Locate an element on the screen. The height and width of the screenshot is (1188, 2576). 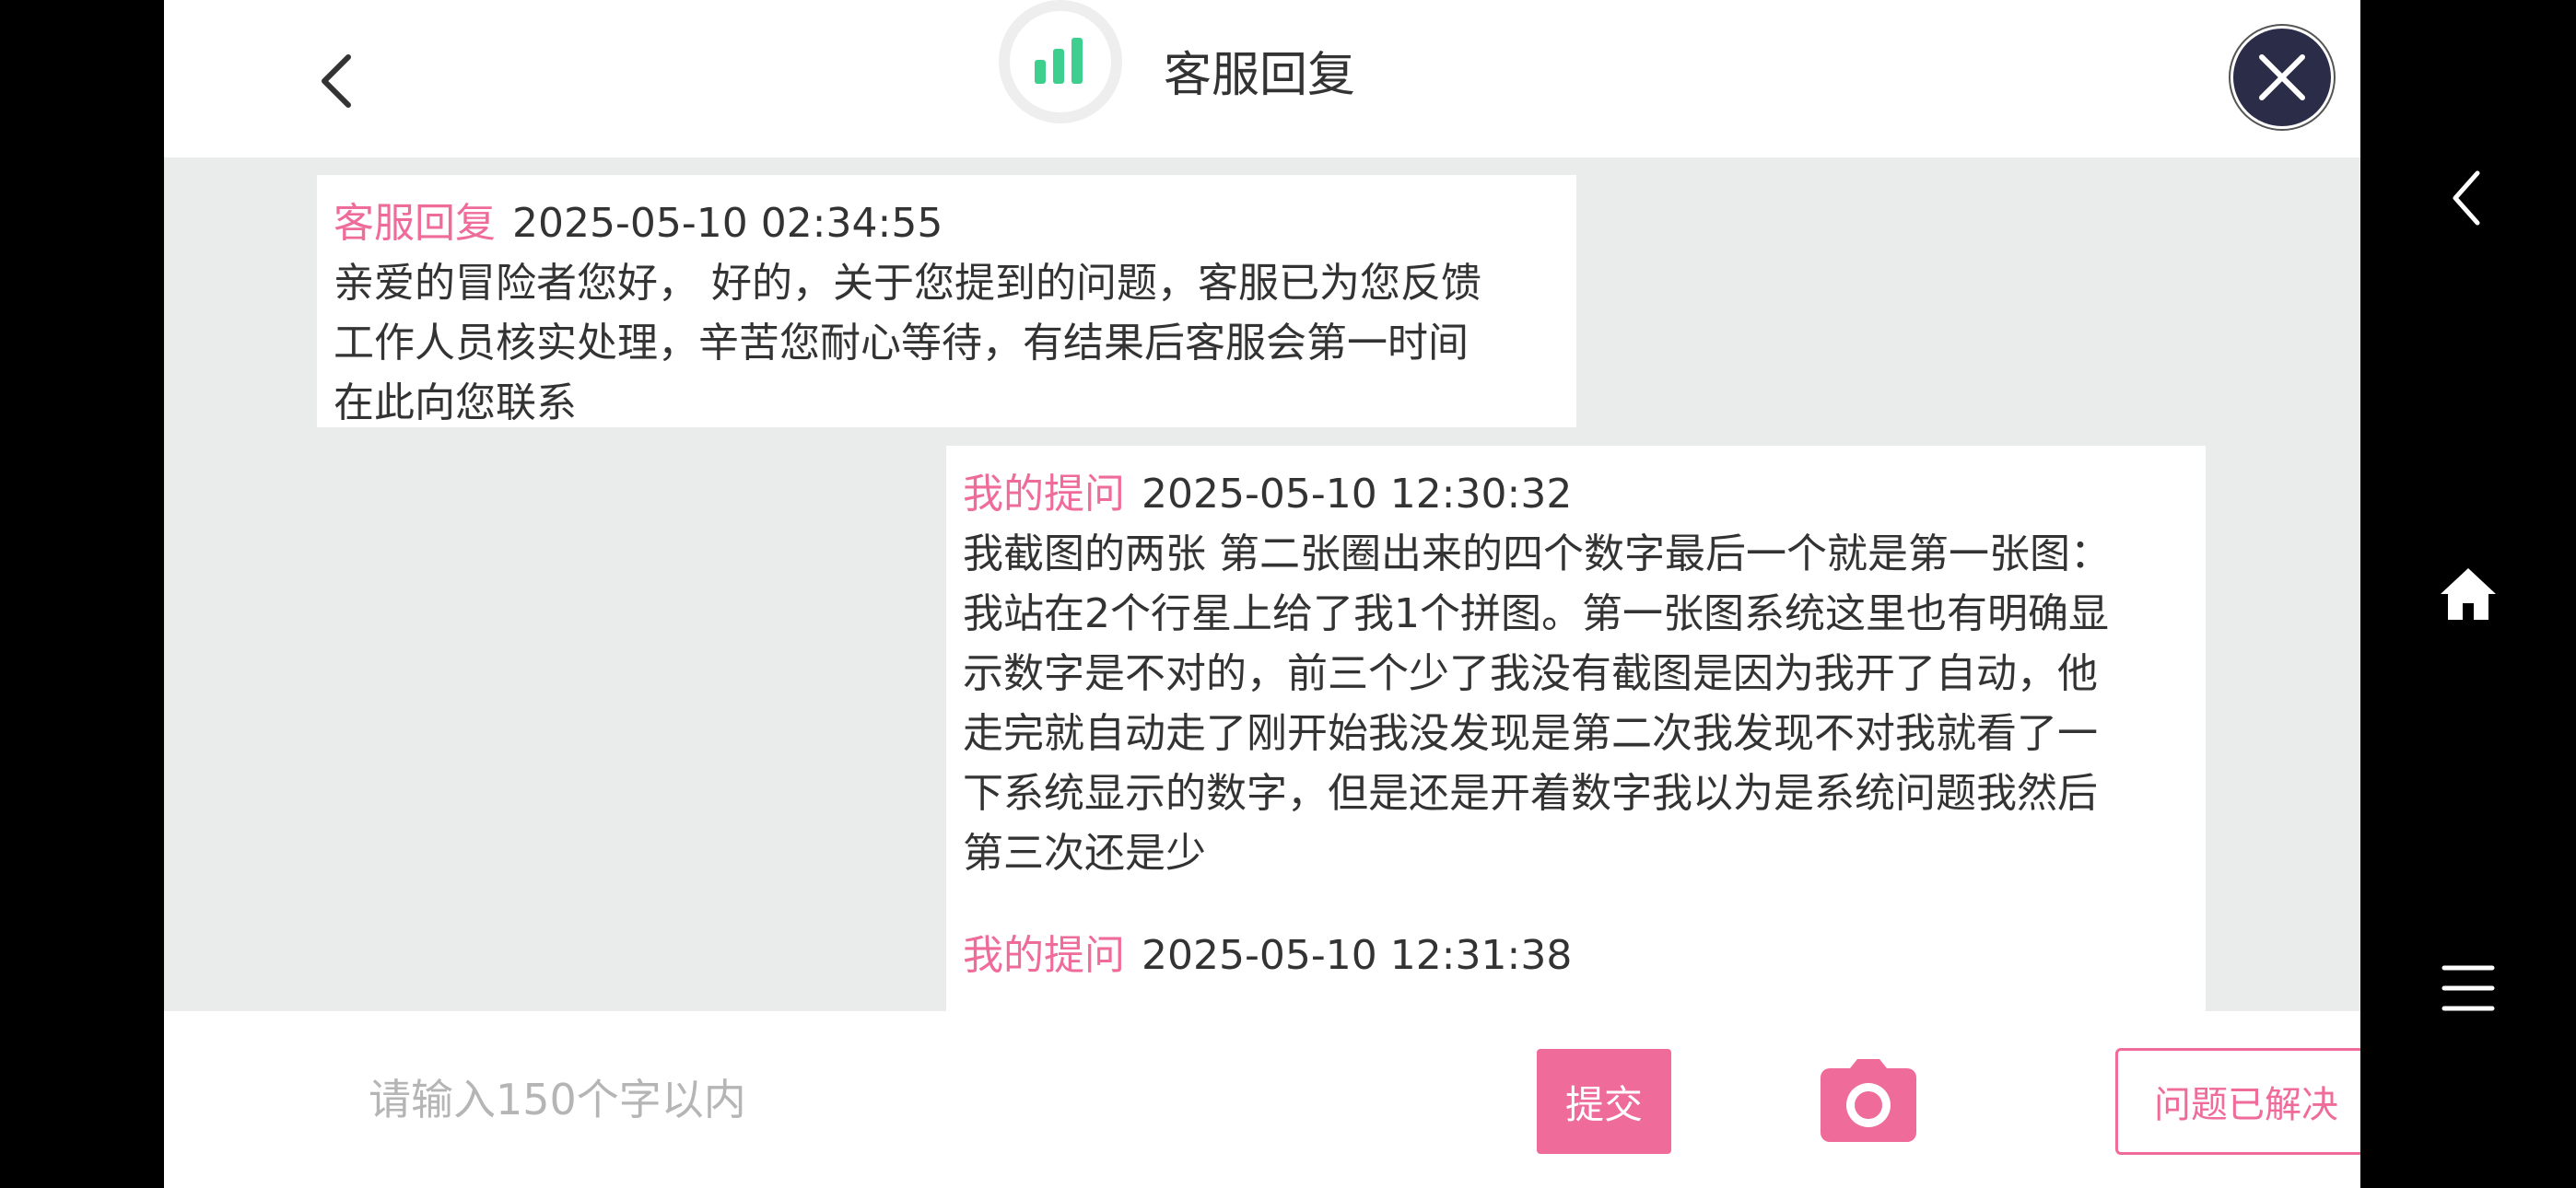
signal-button is located at coordinates (1060, 61).